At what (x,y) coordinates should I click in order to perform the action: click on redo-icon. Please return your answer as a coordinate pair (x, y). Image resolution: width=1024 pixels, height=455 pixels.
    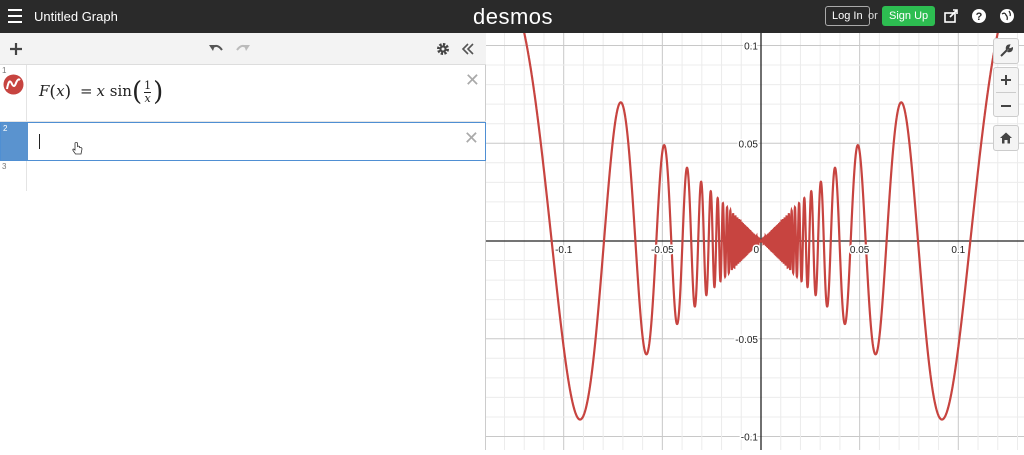
    Looking at the image, I should click on (243, 48).